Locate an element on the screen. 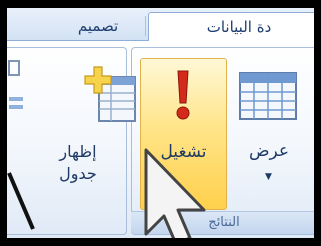 Image resolution: width=321 pixels, height=246 pixels. tab-separator is located at coordinates (145, 26).